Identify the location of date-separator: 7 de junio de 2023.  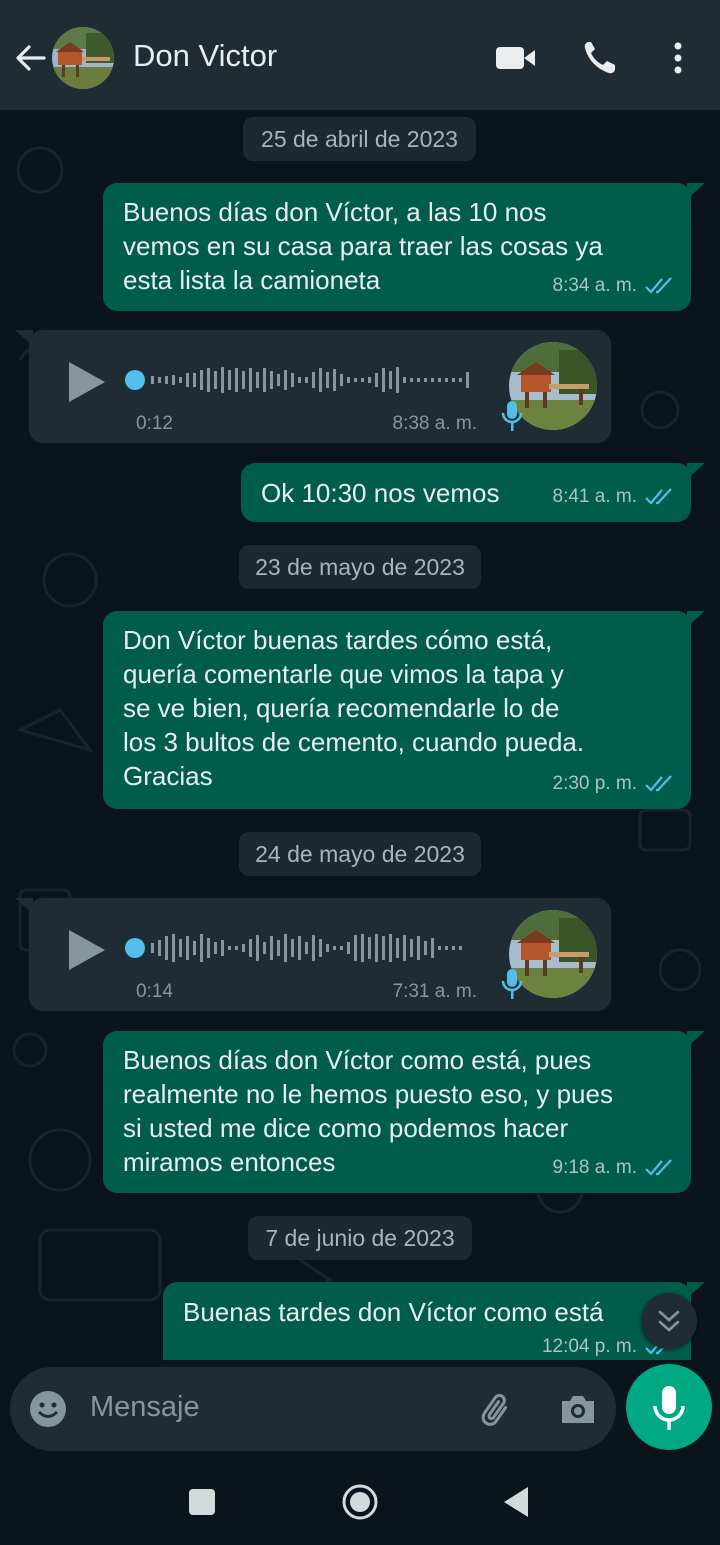
(360, 1238).